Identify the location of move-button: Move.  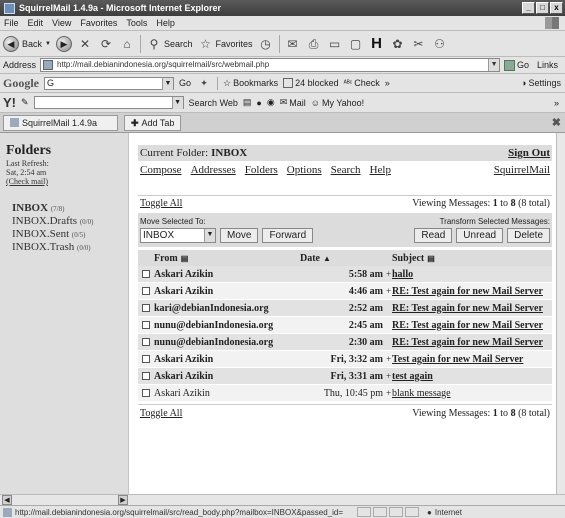
(239, 235).